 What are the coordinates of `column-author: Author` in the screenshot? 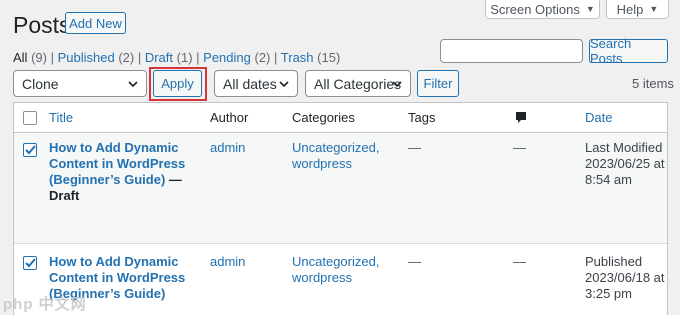 It's located at (229, 117).